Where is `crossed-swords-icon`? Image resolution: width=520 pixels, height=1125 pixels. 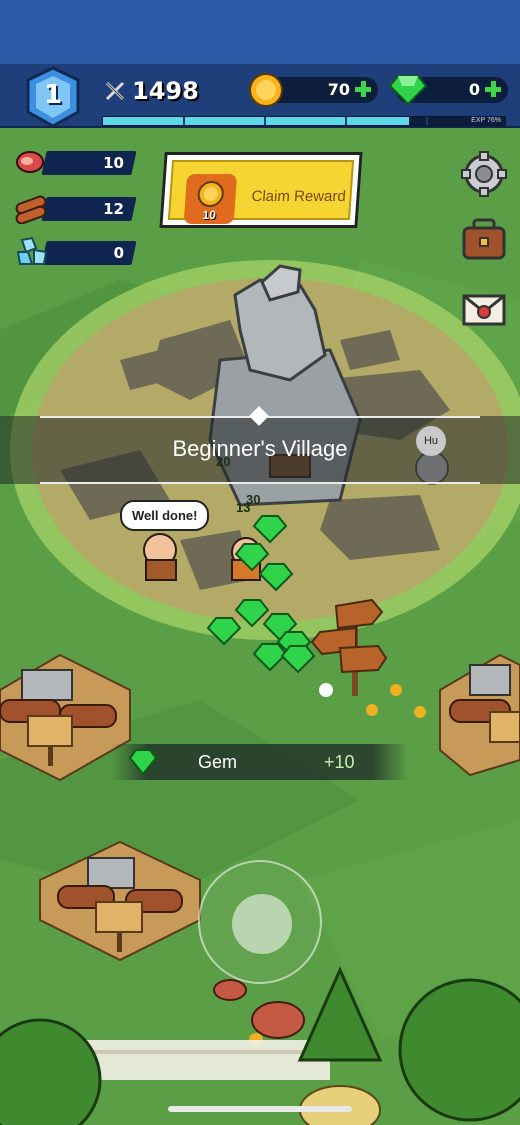 crossed-swords-icon is located at coordinates (115, 91).